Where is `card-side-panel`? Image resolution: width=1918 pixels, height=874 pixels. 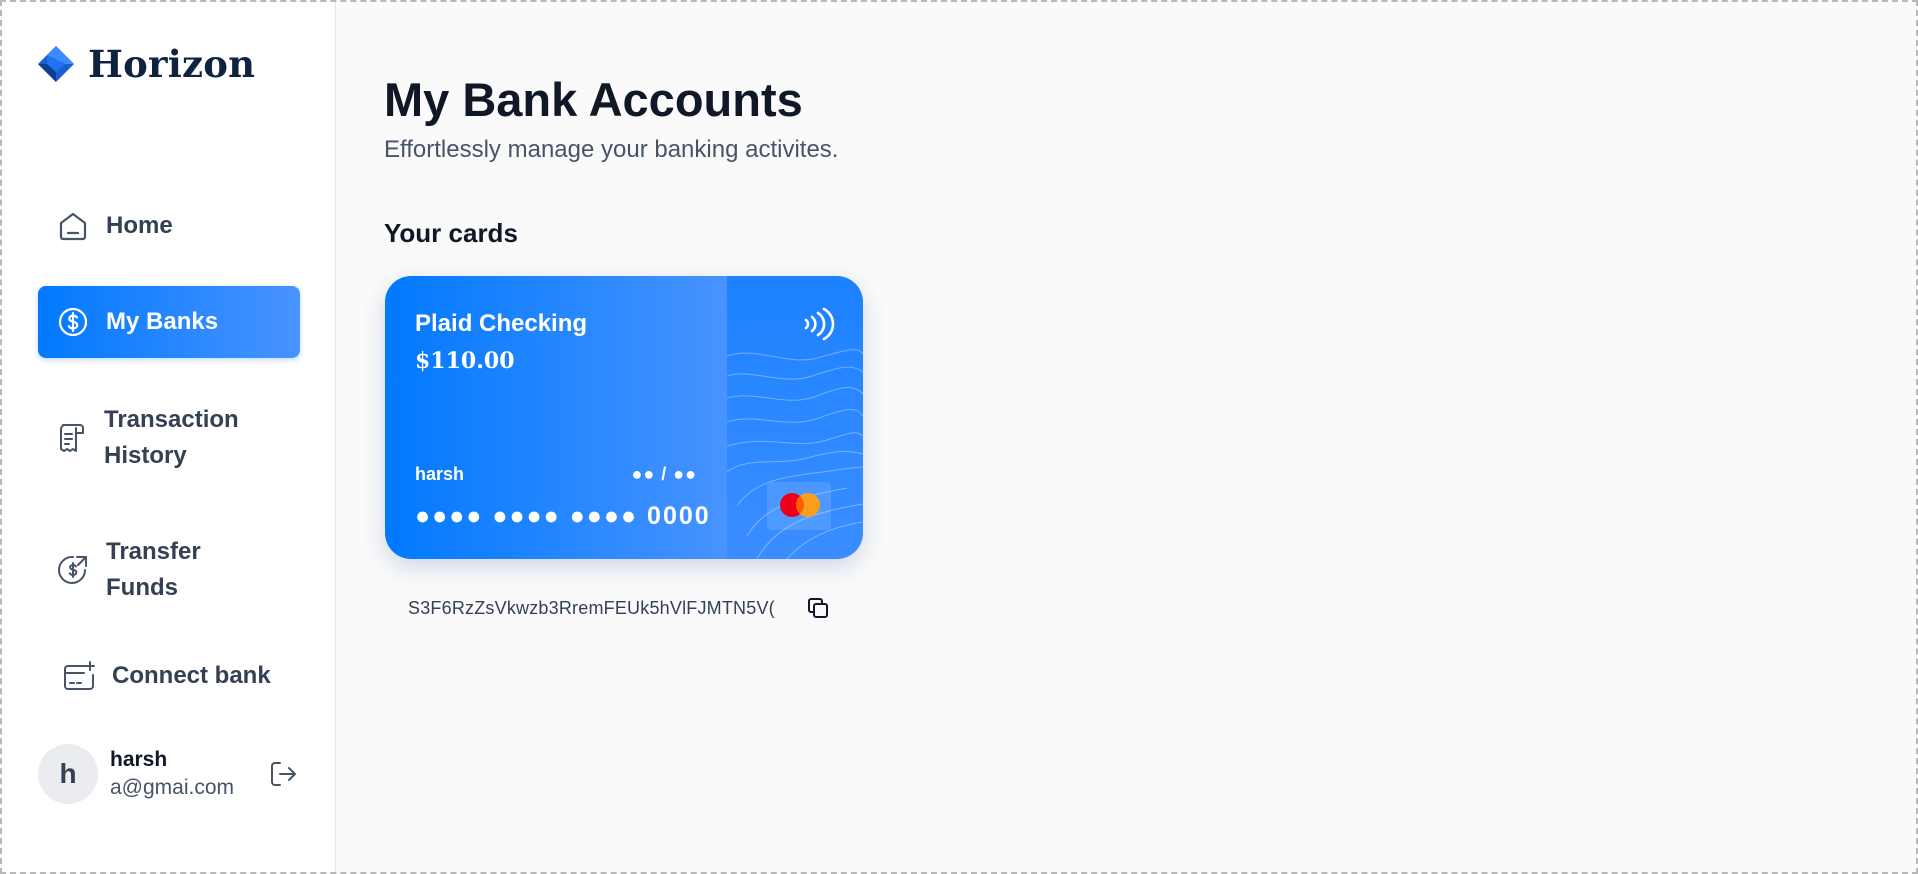 card-side-panel is located at coordinates (795, 417).